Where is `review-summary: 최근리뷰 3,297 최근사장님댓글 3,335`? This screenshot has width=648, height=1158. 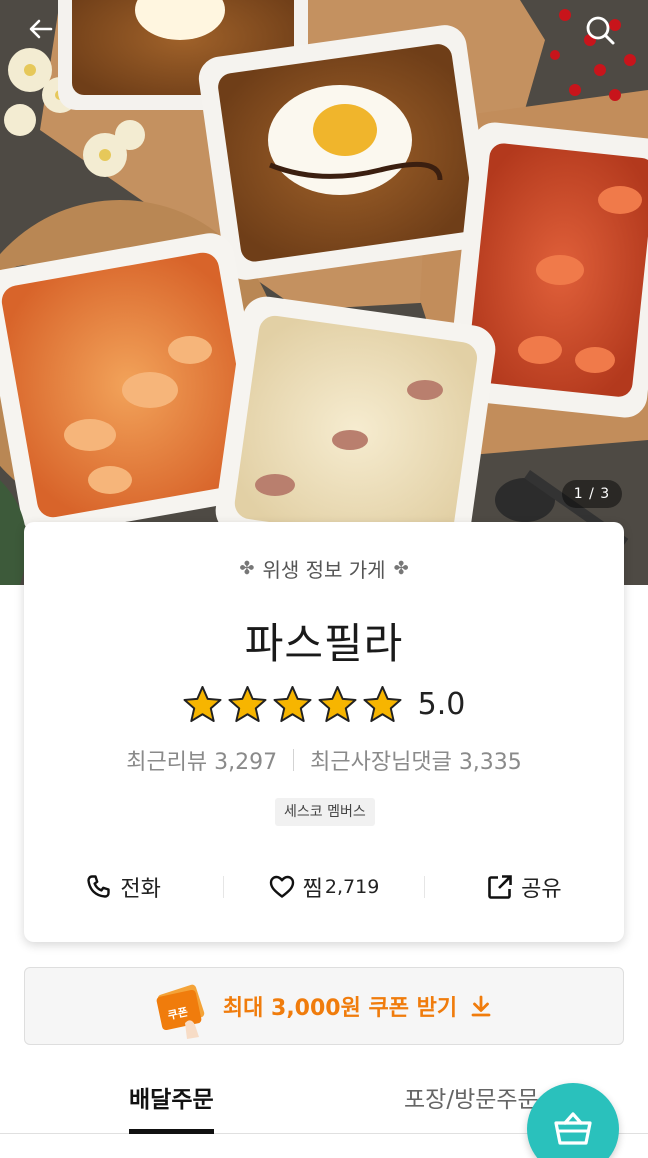 review-summary: 최근리뷰 3,297 최근사장님댓글 3,335 is located at coordinates (324, 760).